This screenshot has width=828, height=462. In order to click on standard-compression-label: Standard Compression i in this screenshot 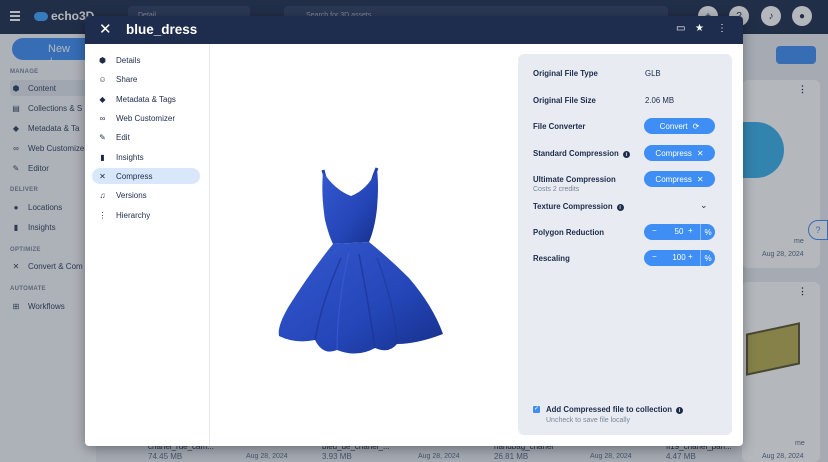, I will do `click(581, 153)`.